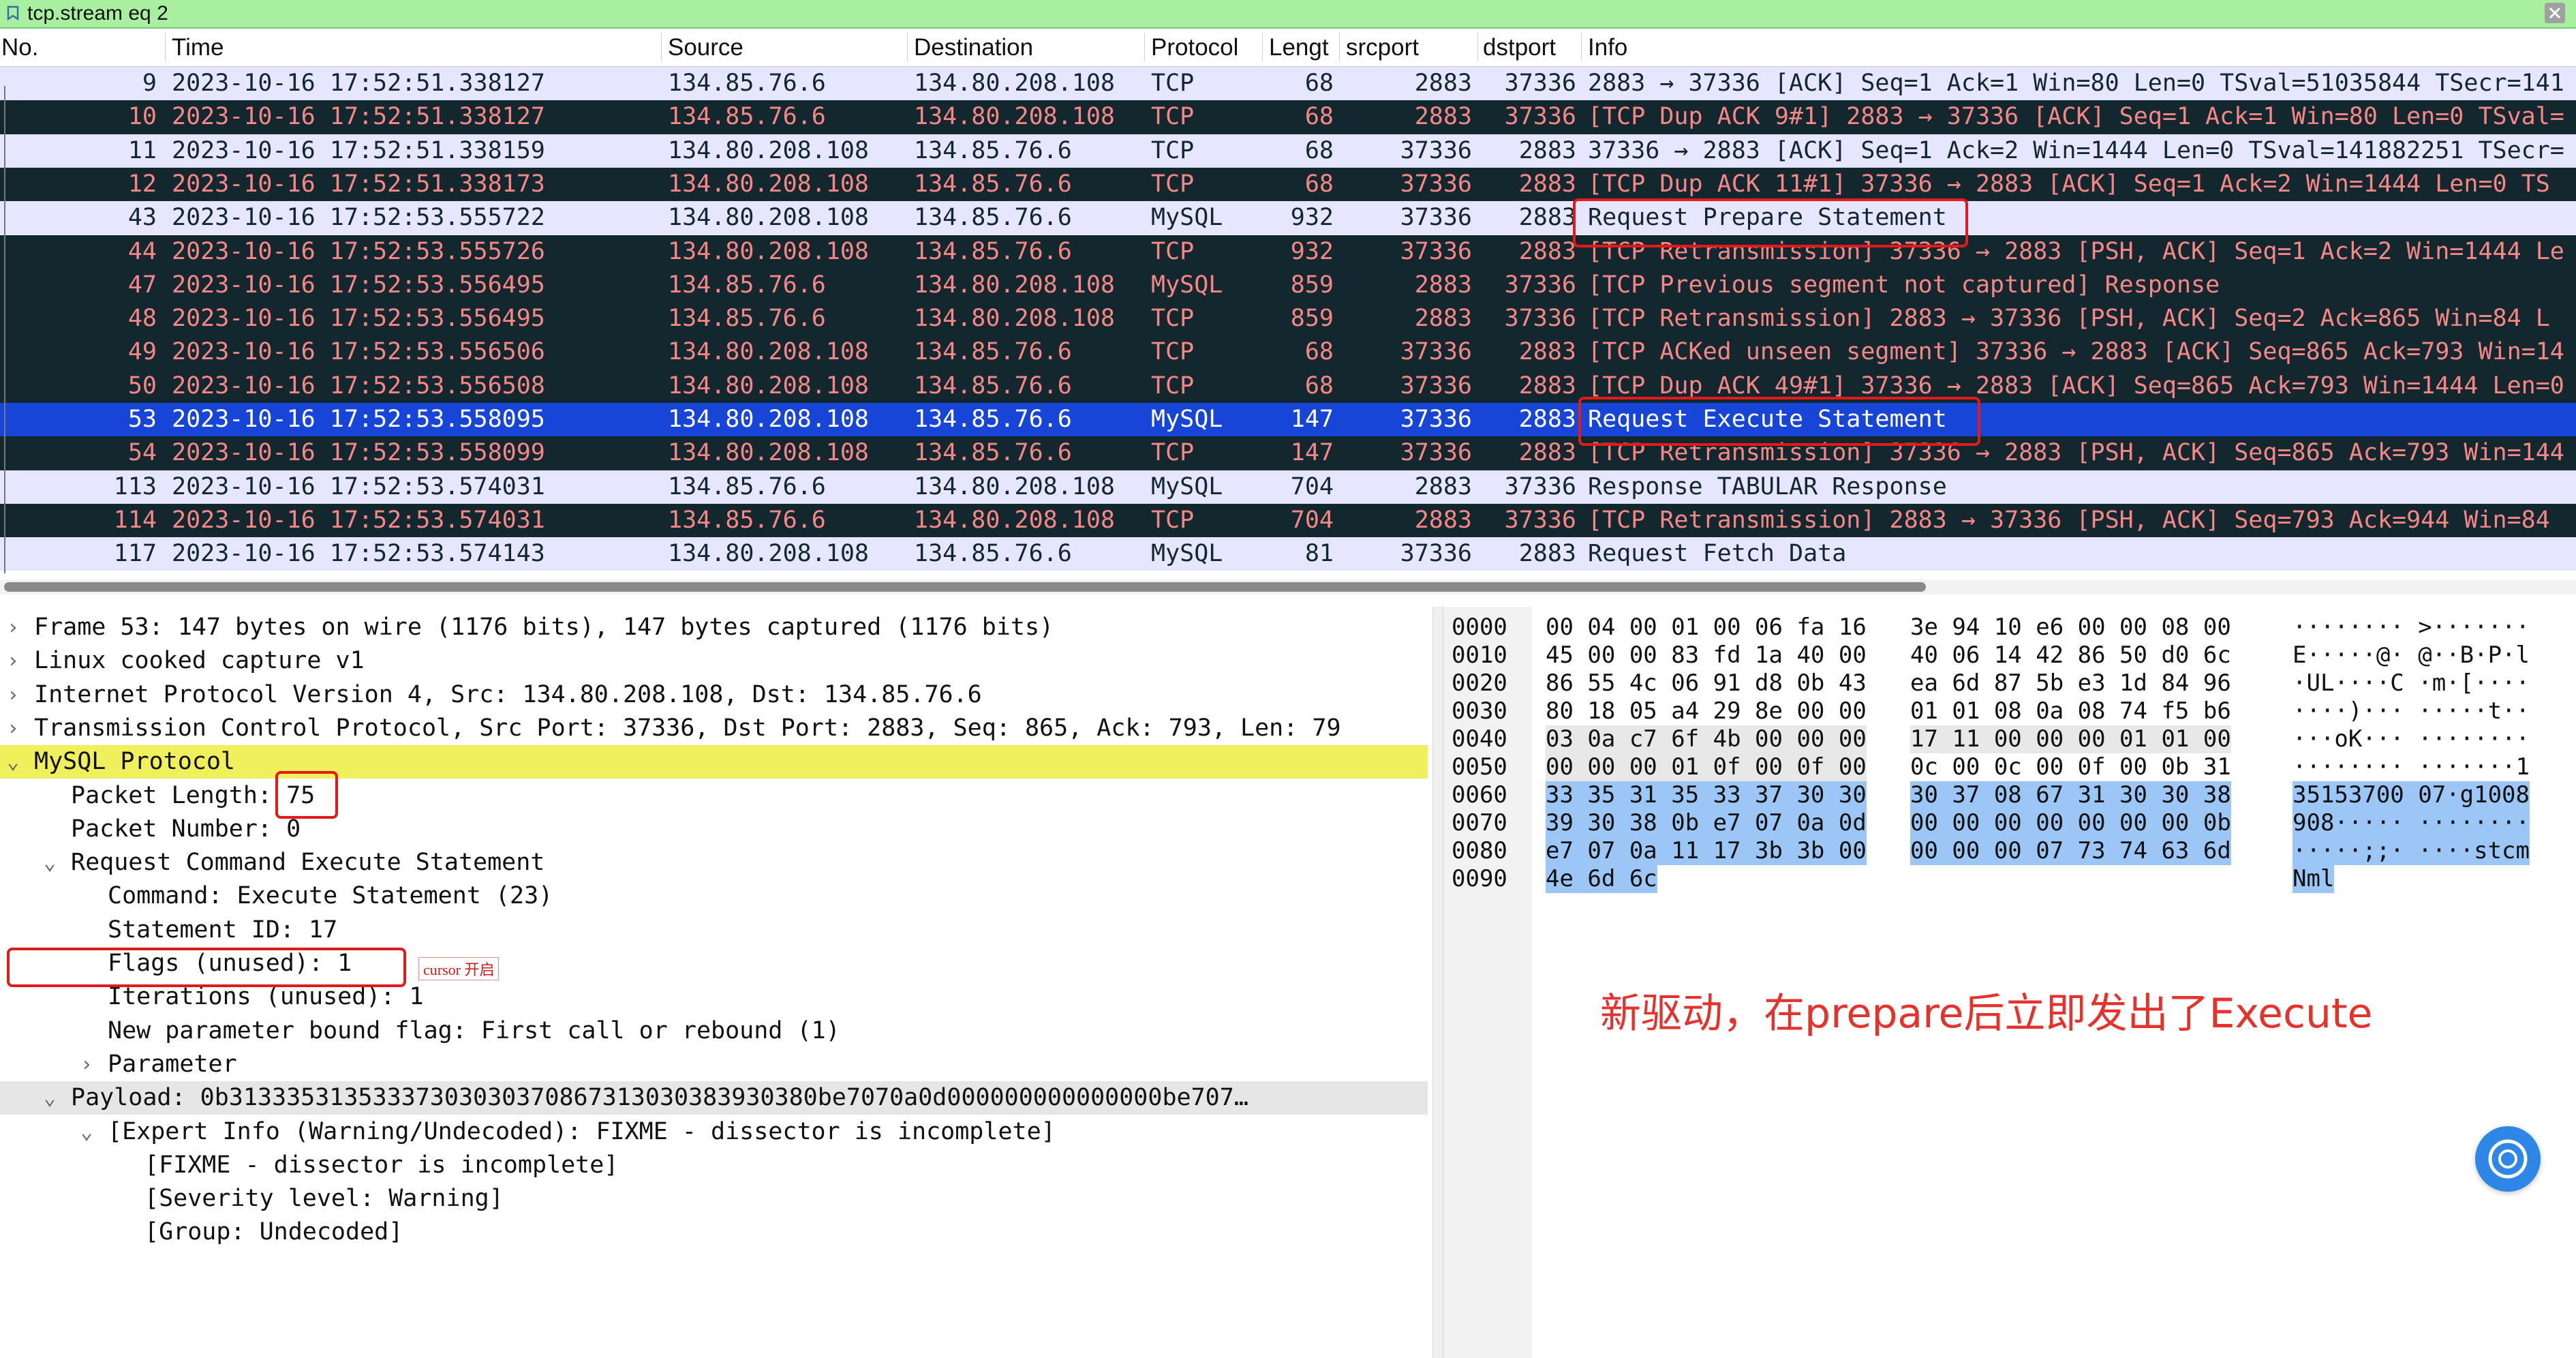 The height and width of the screenshot is (1358, 2576). Describe the element at coordinates (1480, 655) in the screenshot. I see `hex-offset: 0010` at that location.